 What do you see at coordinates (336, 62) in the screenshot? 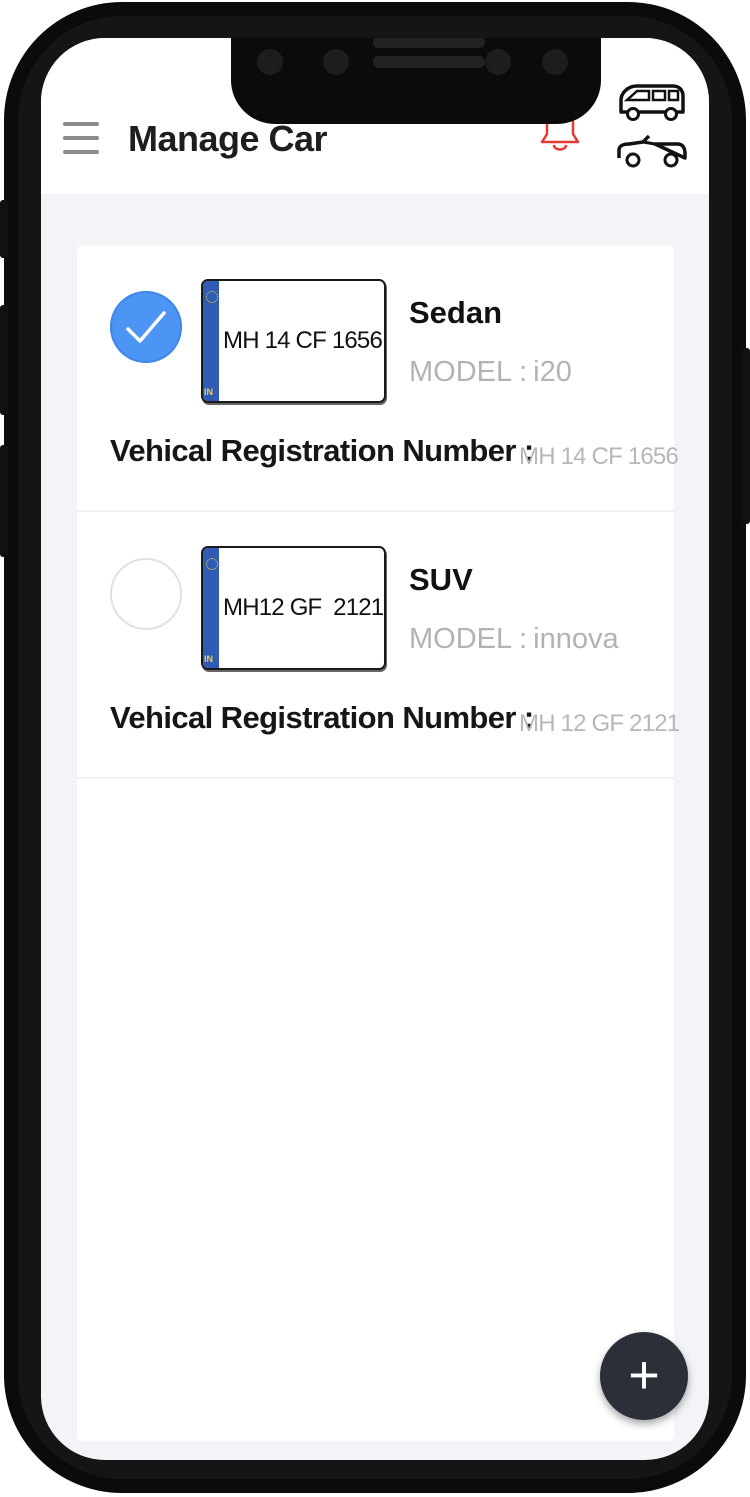
I see `camera-dot` at bounding box center [336, 62].